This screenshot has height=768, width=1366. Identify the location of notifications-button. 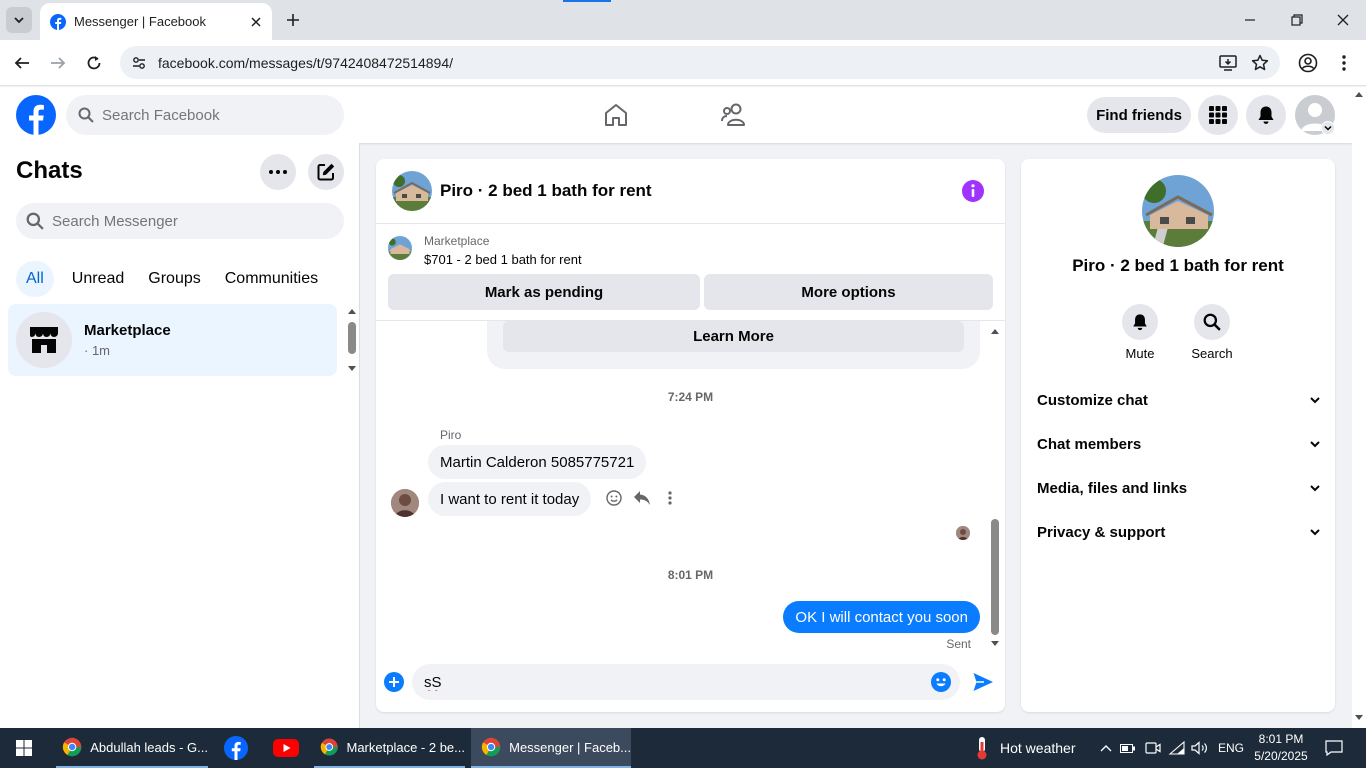
(1266, 115).